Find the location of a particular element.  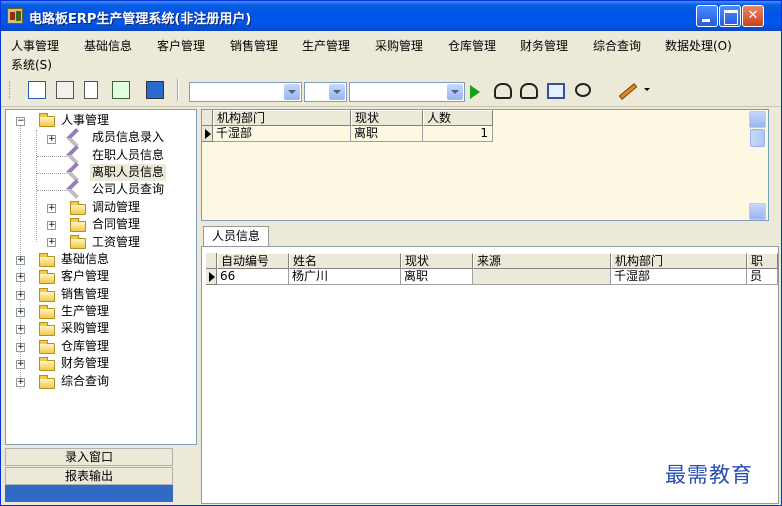

folder-open-icon is located at coordinates (47, 120).